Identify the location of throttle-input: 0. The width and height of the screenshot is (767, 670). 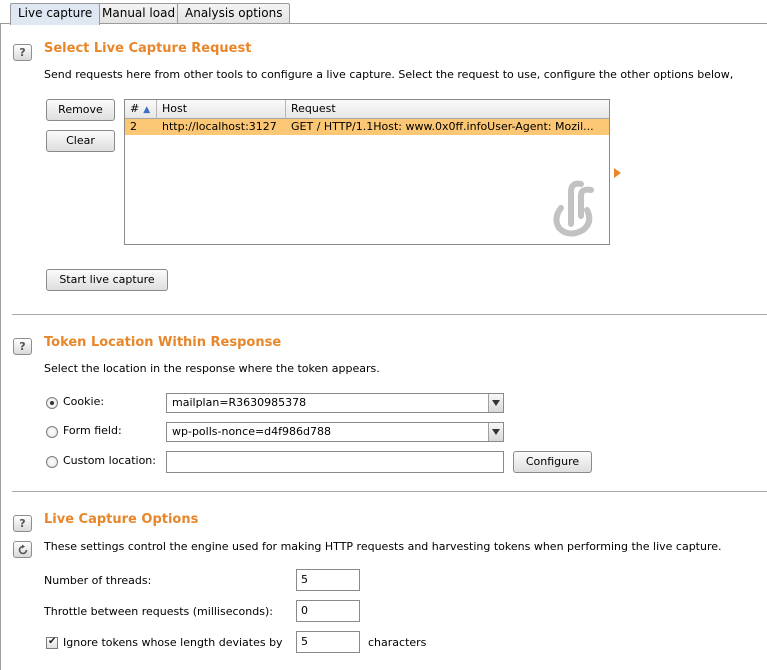
(328, 611).